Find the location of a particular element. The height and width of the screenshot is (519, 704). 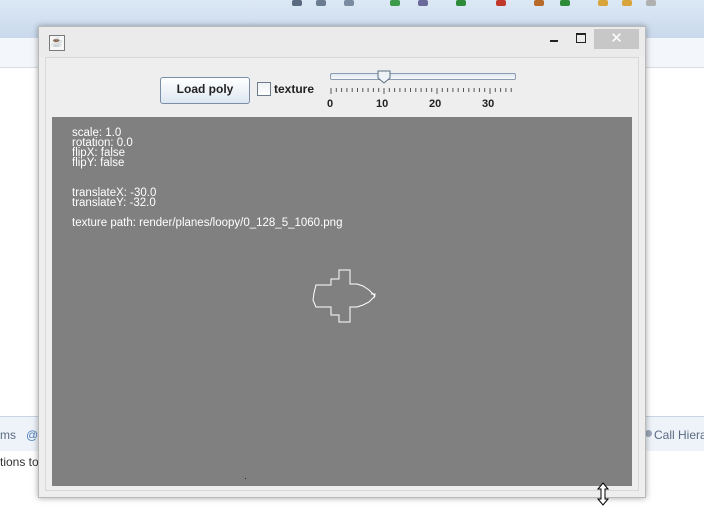

translate-y-text: translateY: -32.0 is located at coordinates (114, 203).